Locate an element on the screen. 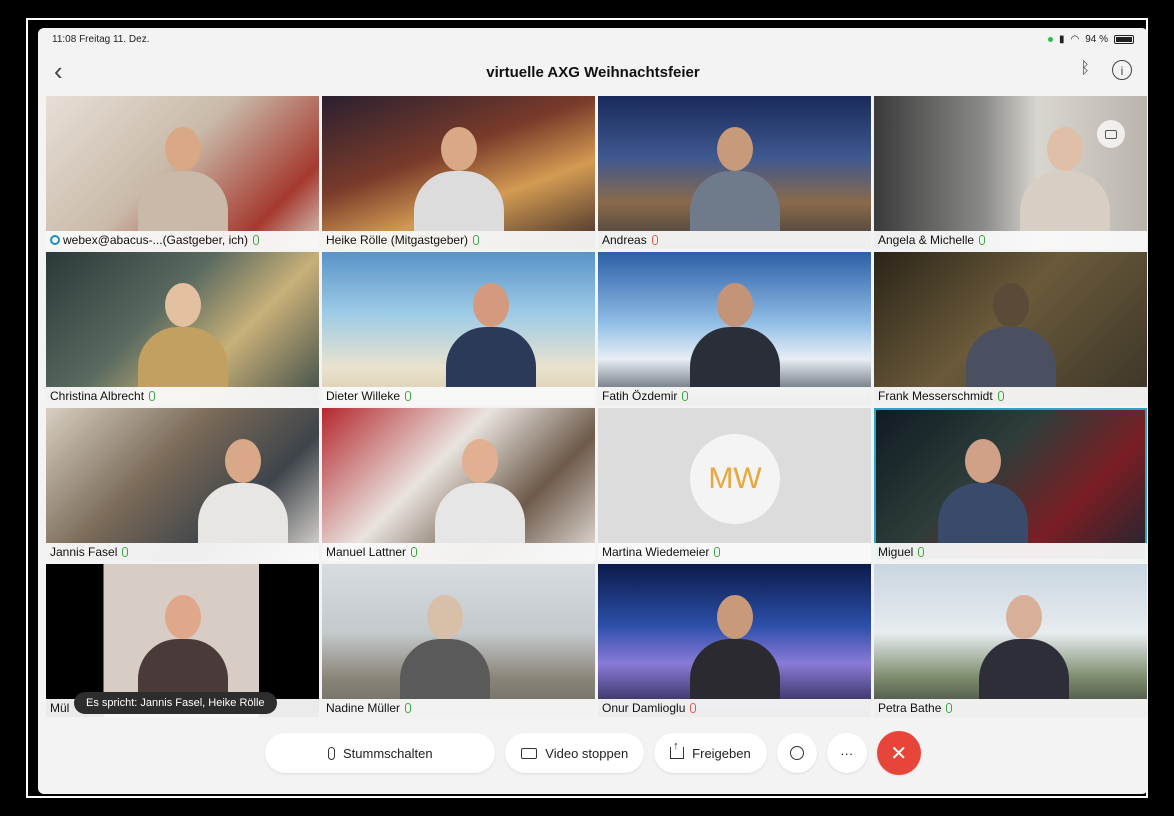 This screenshot has width=1174, height=816. more-options-button: ··· is located at coordinates (846, 753).